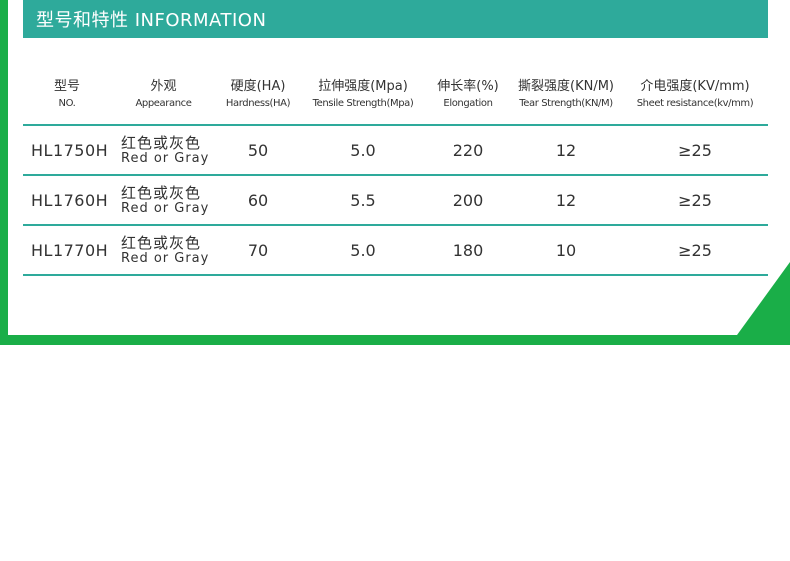 The height and width of the screenshot is (561, 790). I want to click on header-tear: 撕裂强度(KN/M) Tear Strength(KN/M), so click(566, 96).